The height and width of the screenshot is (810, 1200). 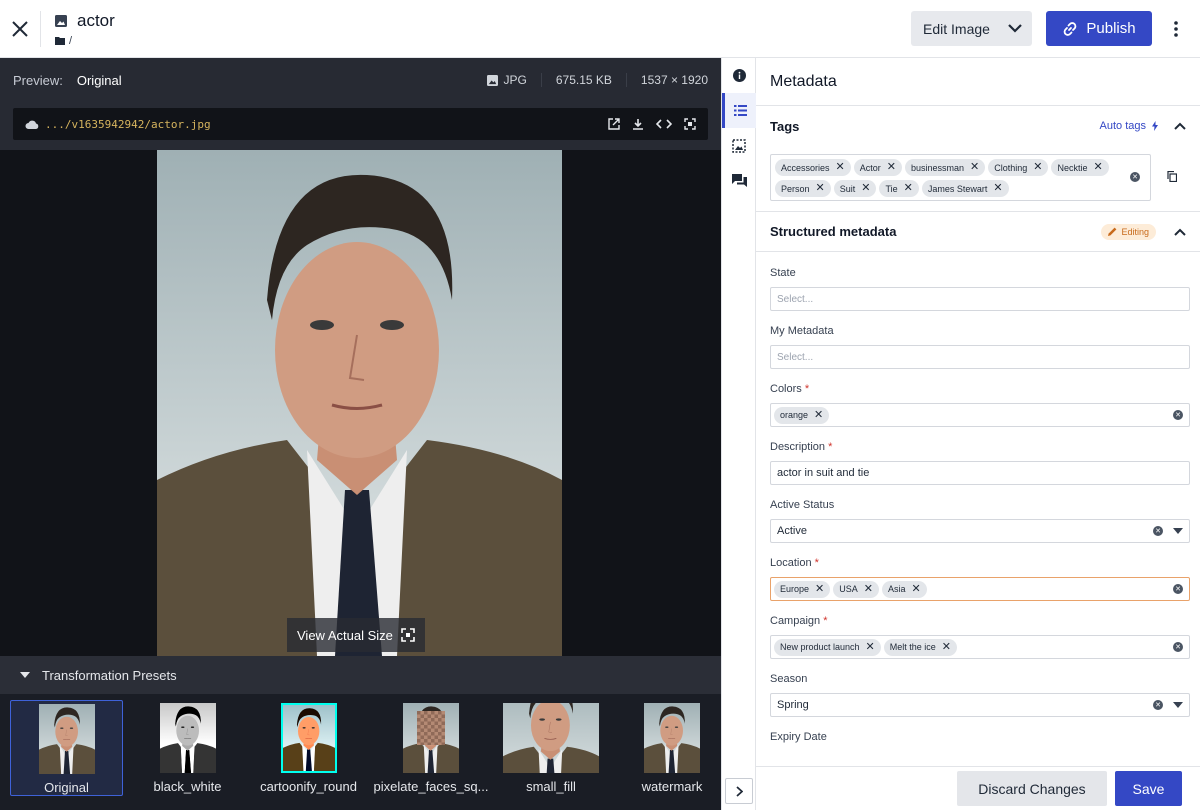 I want to click on tag-text: Necktie, so click(x=1072, y=167).